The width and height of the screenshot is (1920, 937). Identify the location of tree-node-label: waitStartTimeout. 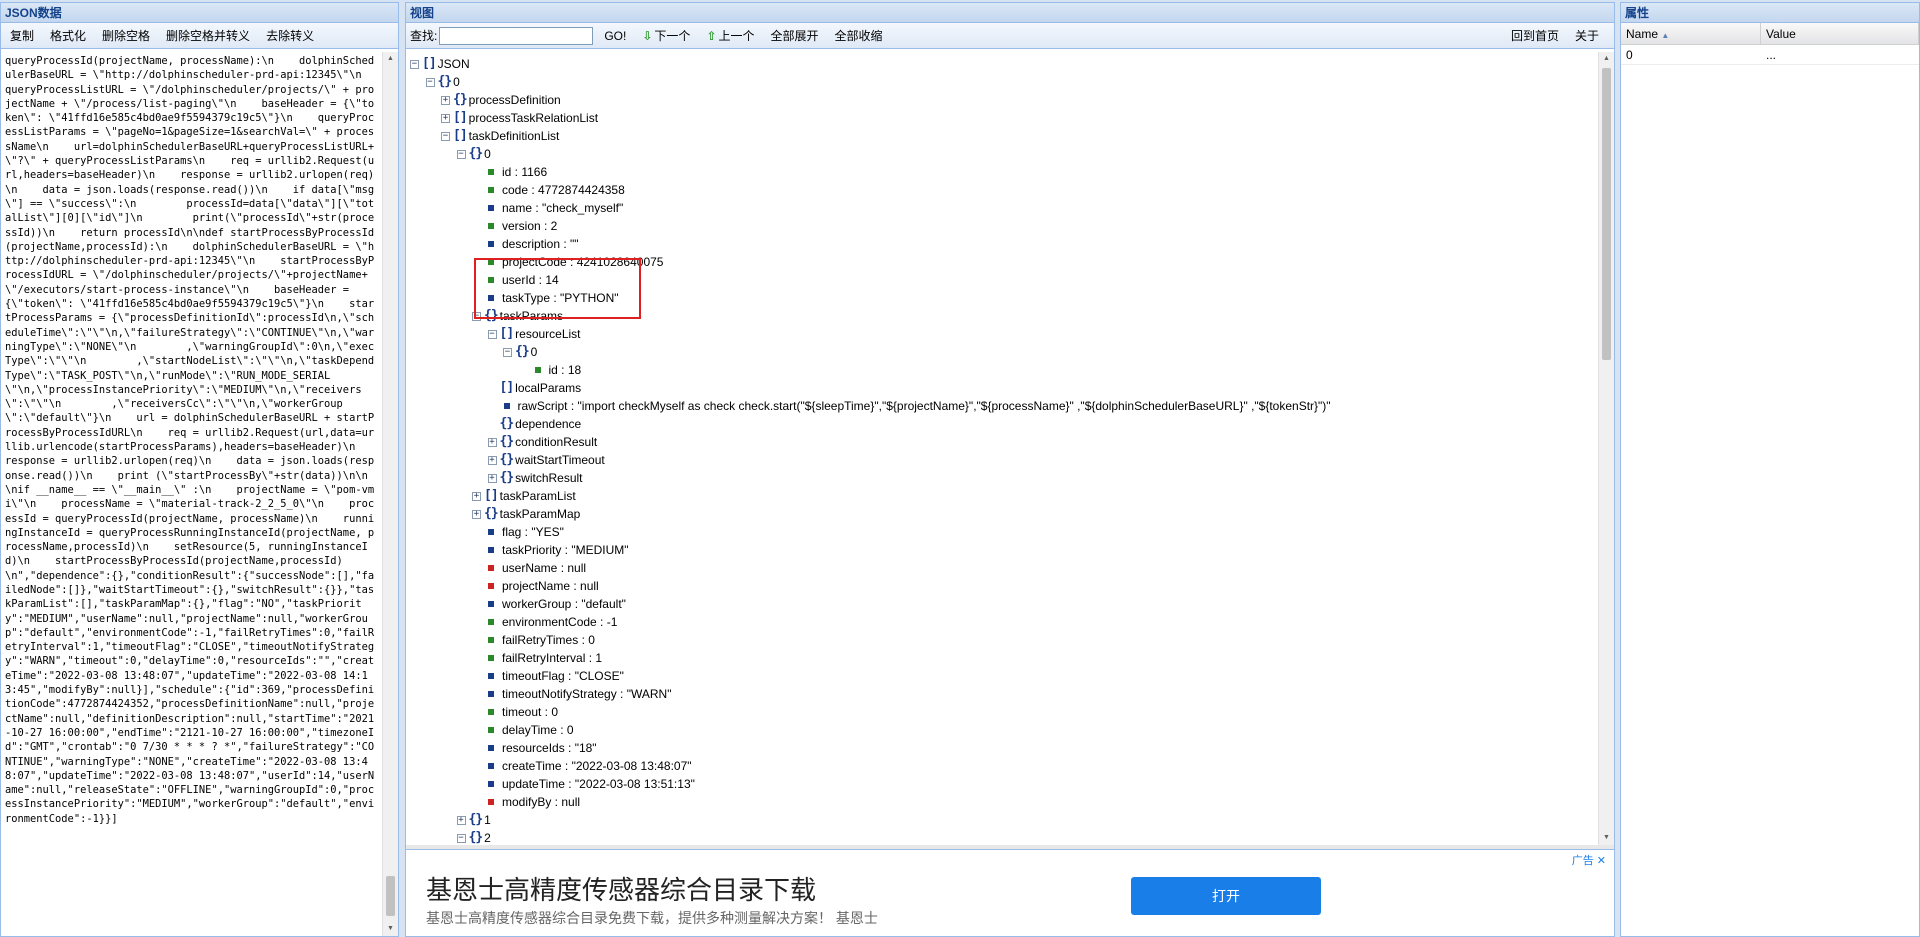
(560, 460).